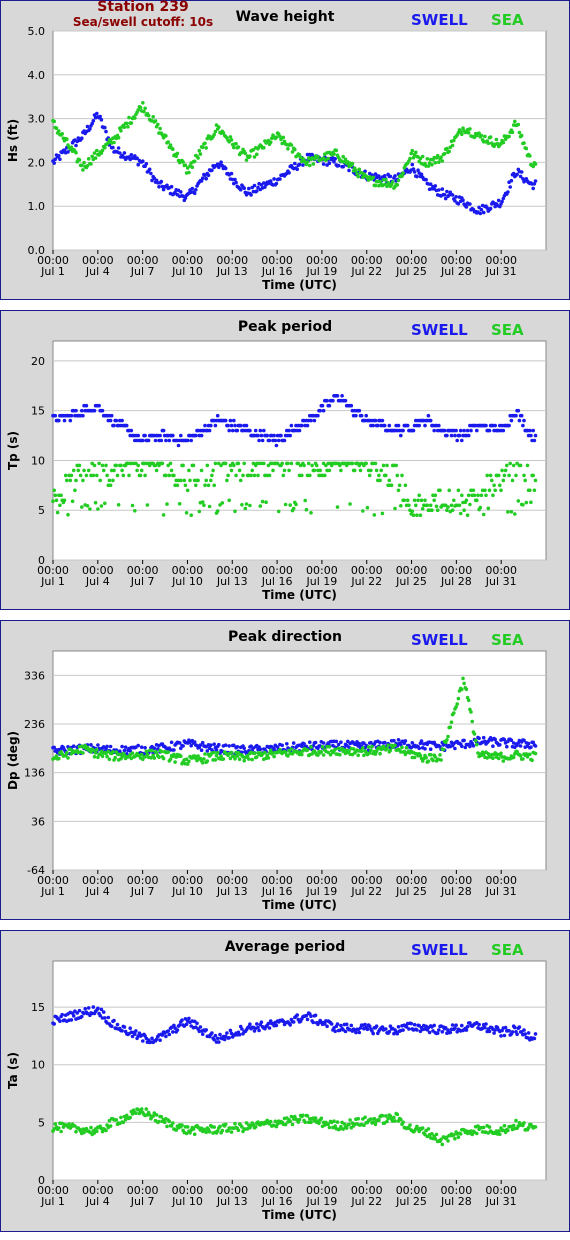 This screenshot has width=570, height=1240. Describe the element at coordinates (285, 637) in the screenshot. I see `chart-title: Peak direction` at that location.